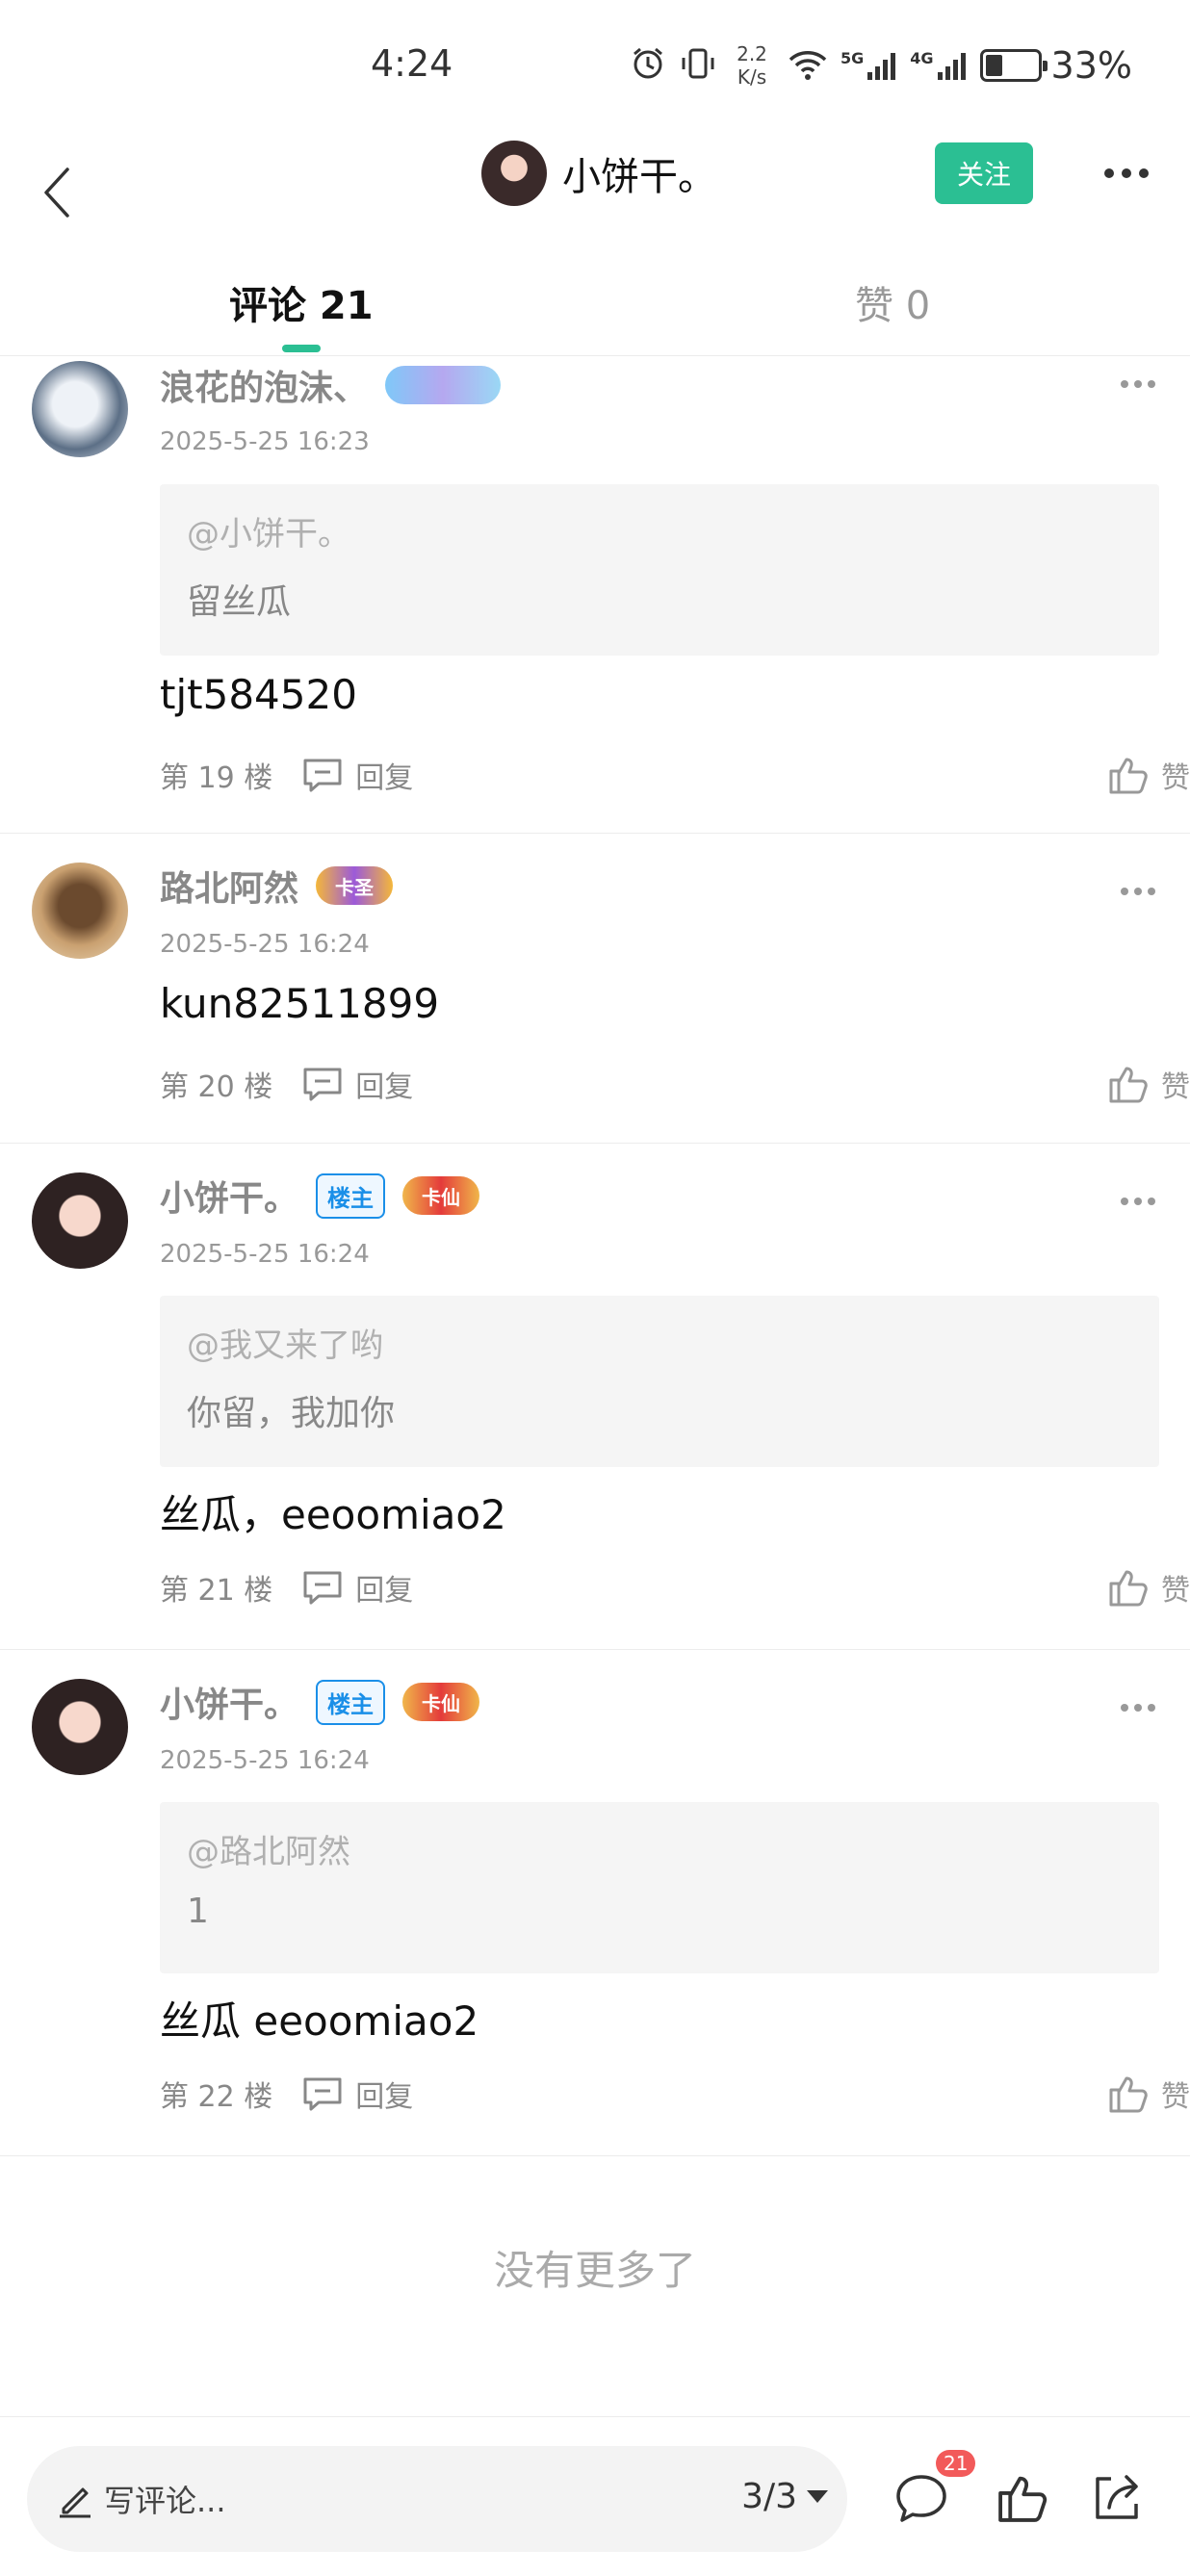  What do you see at coordinates (76, 2503) in the screenshot?
I see `pencil-icon` at bounding box center [76, 2503].